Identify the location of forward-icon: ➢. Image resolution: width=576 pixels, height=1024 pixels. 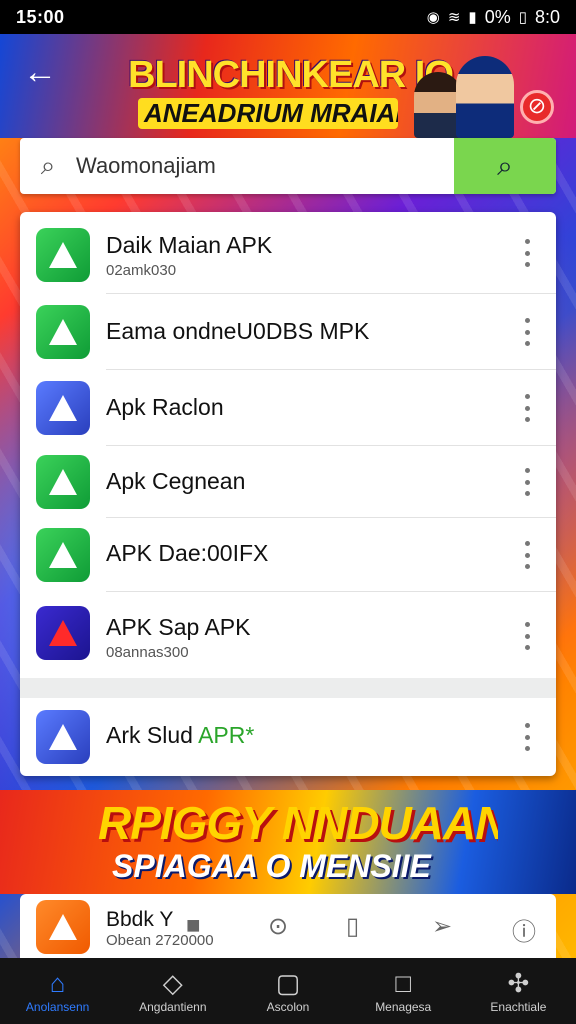
(442, 926).